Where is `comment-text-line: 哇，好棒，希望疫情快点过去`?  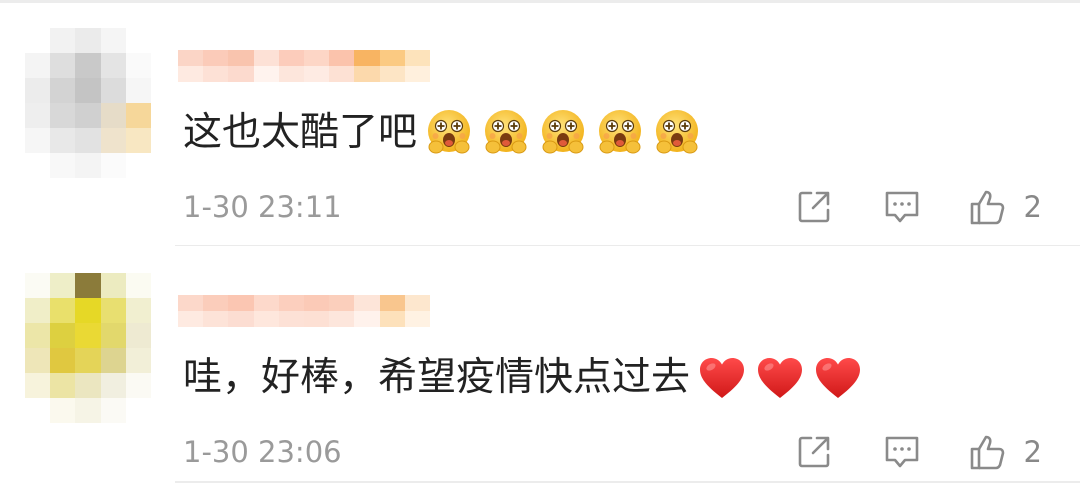 comment-text-line: 哇，好棒，希望疫情快点过去 is located at coordinates (522, 378).